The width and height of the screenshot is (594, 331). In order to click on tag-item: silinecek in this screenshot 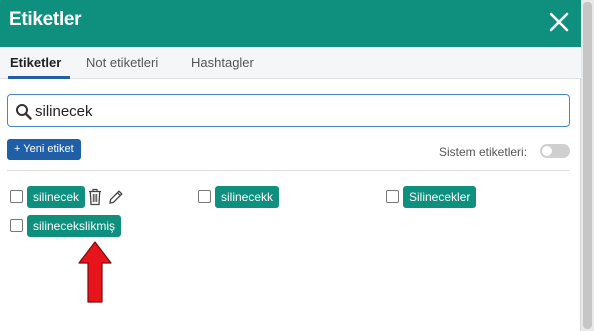, I will do `click(70, 197)`.